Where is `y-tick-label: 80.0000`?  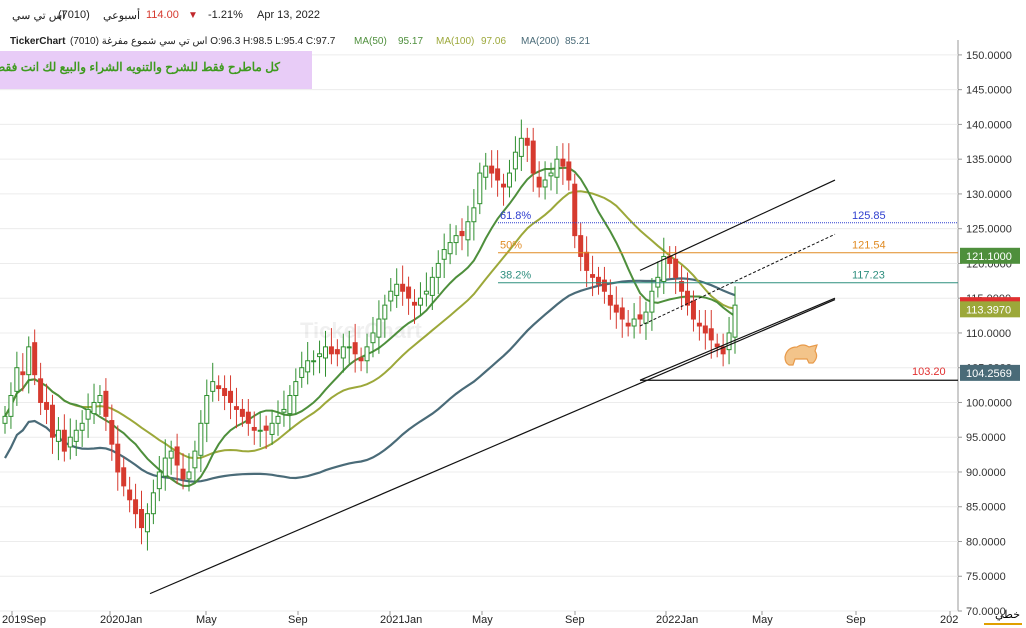
y-tick-label: 80.0000 is located at coordinates (986, 542).